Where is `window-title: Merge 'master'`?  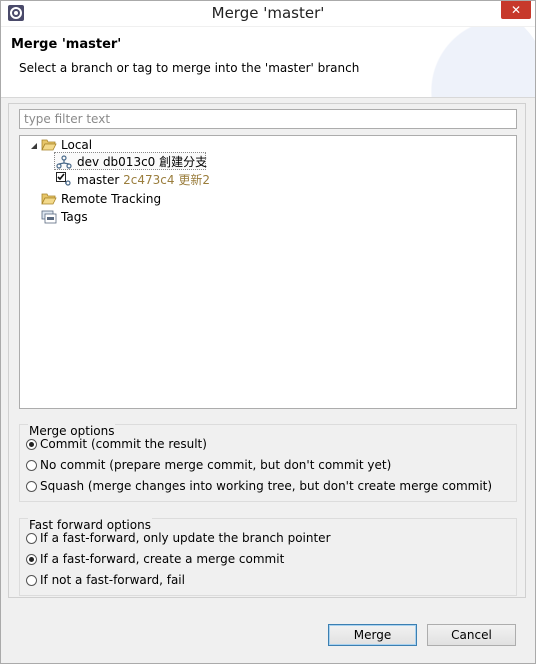
window-title: Merge 'master' is located at coordinates (268, 13).